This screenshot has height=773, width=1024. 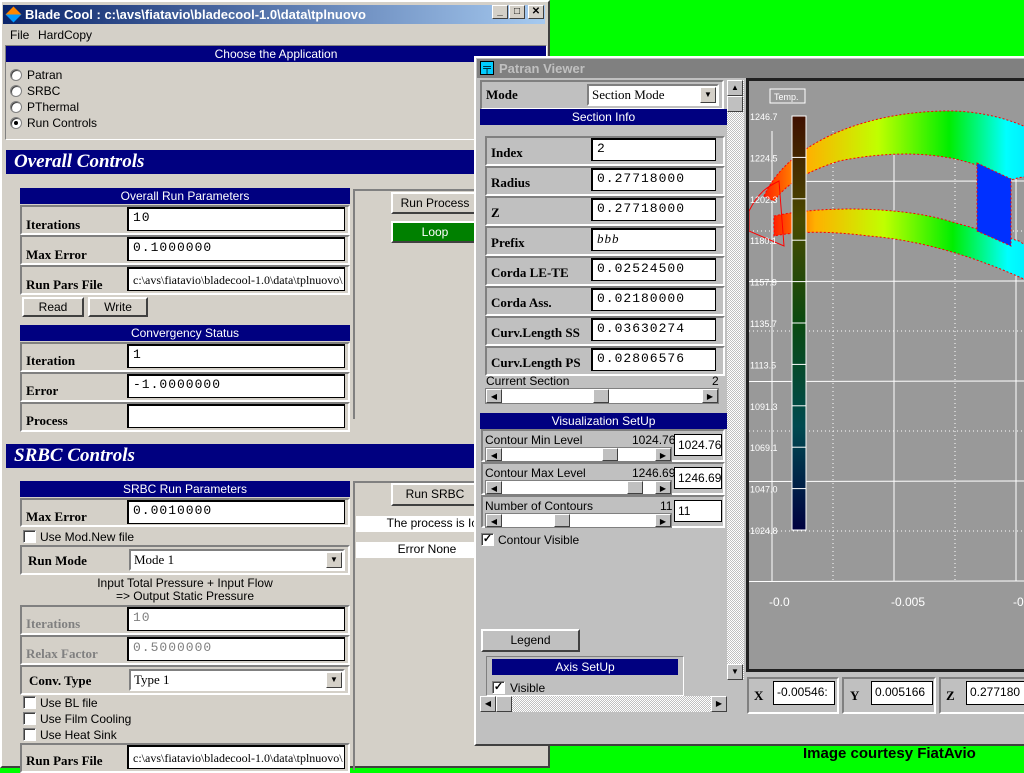 What do you see at coordinates (16, 107) in the screenshot?
I see `radio-pthermal` at bounding box center [16, 107].